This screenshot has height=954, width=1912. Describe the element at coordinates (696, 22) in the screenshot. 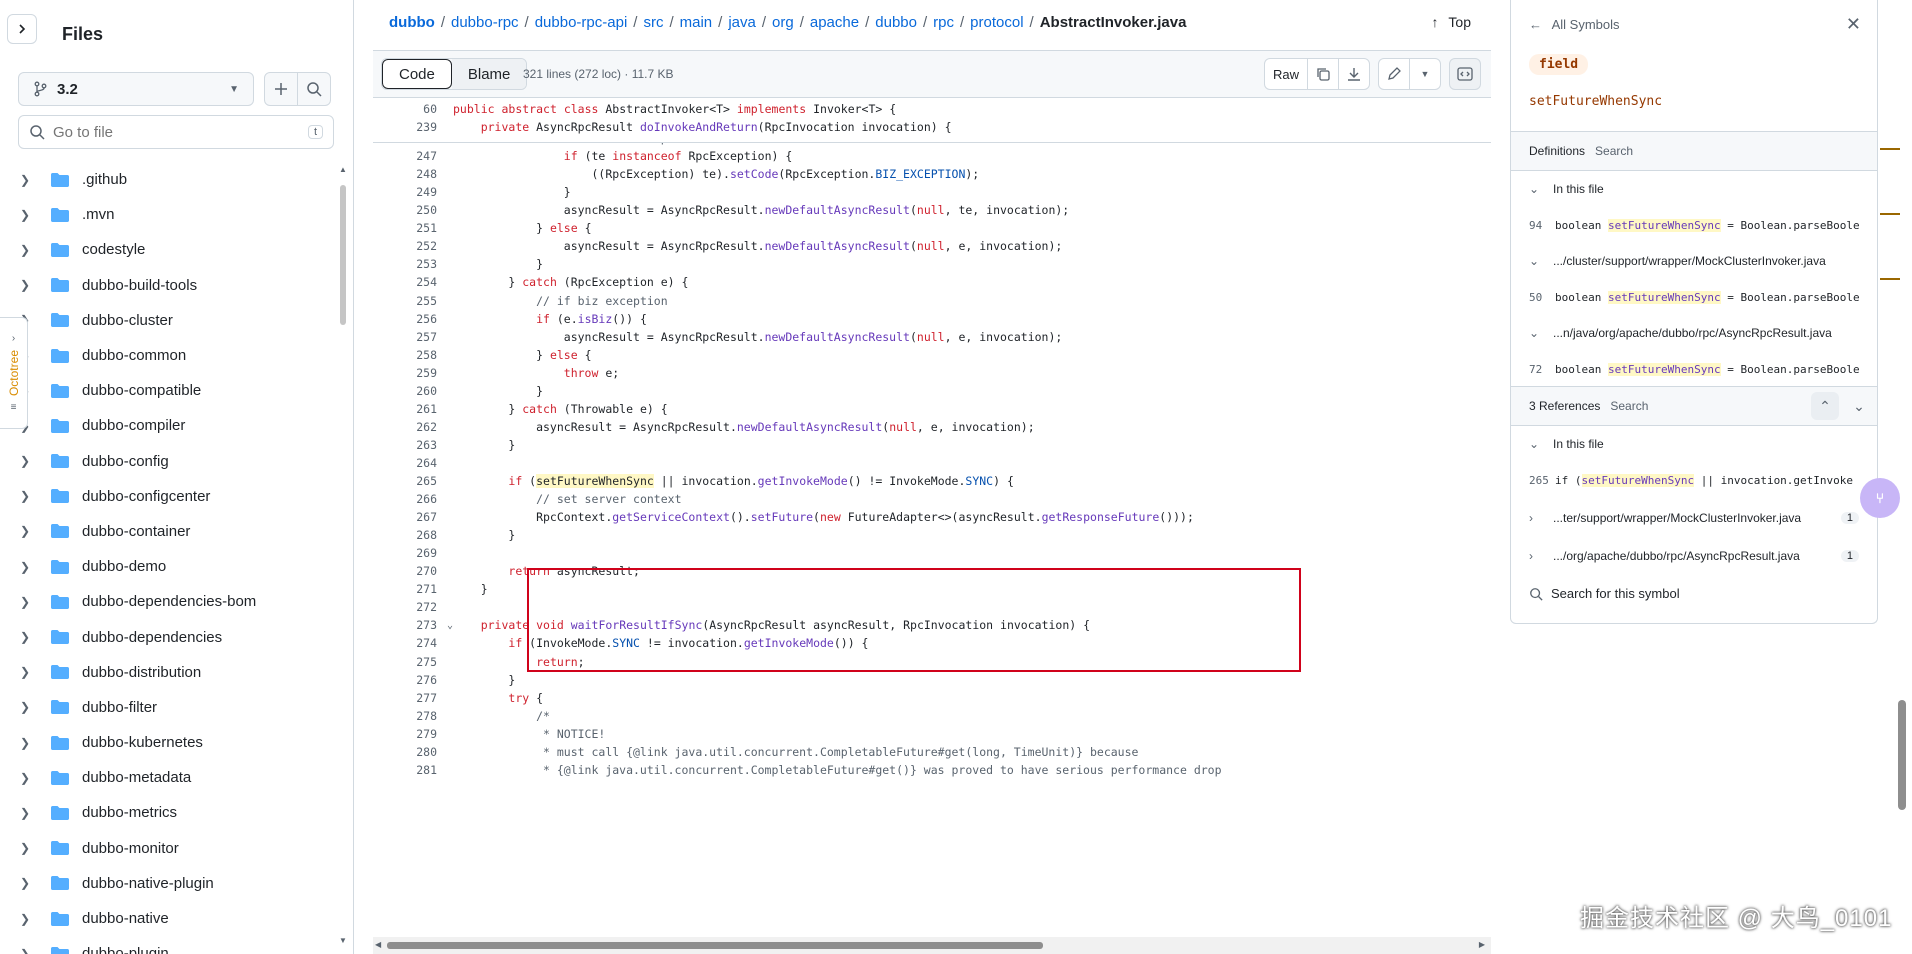

I see `breadcrumb-link: main` at that location.